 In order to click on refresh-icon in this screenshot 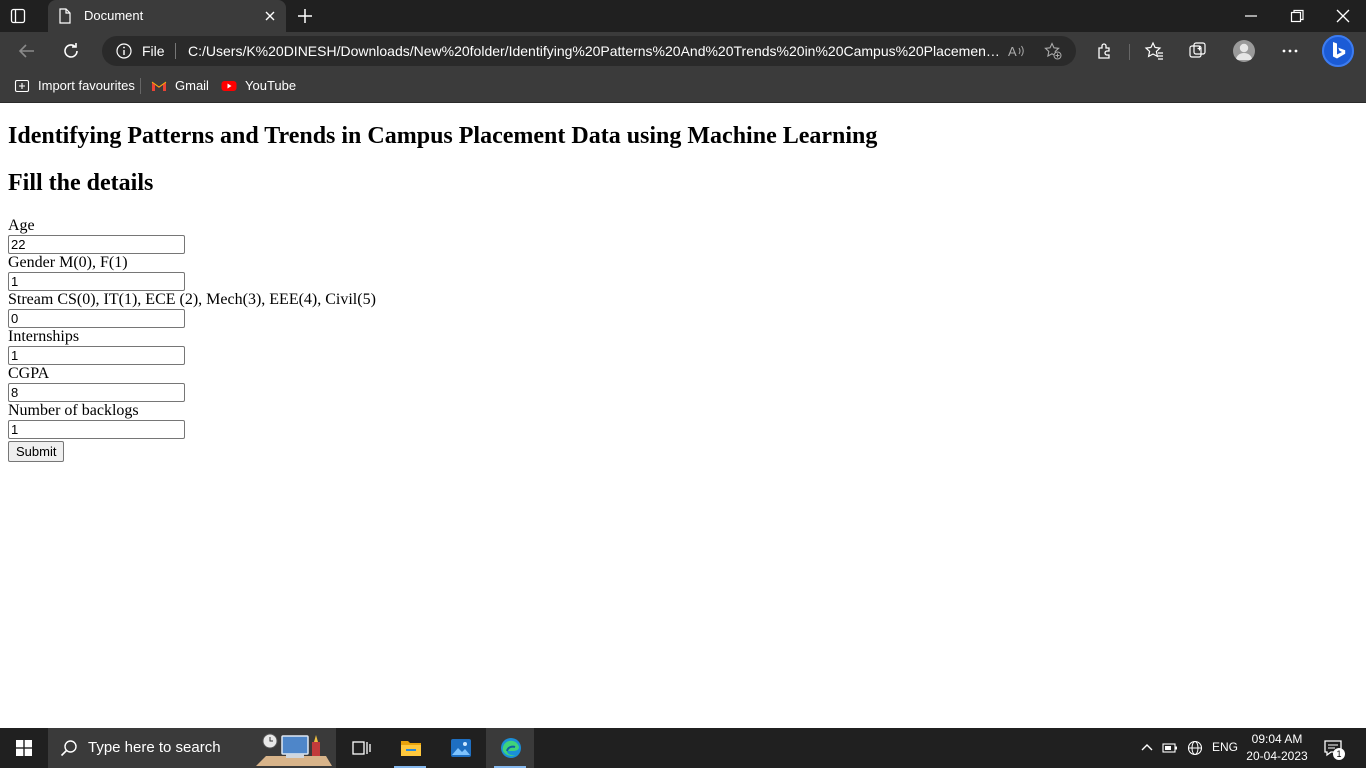, I will do `click(71, 51)`.